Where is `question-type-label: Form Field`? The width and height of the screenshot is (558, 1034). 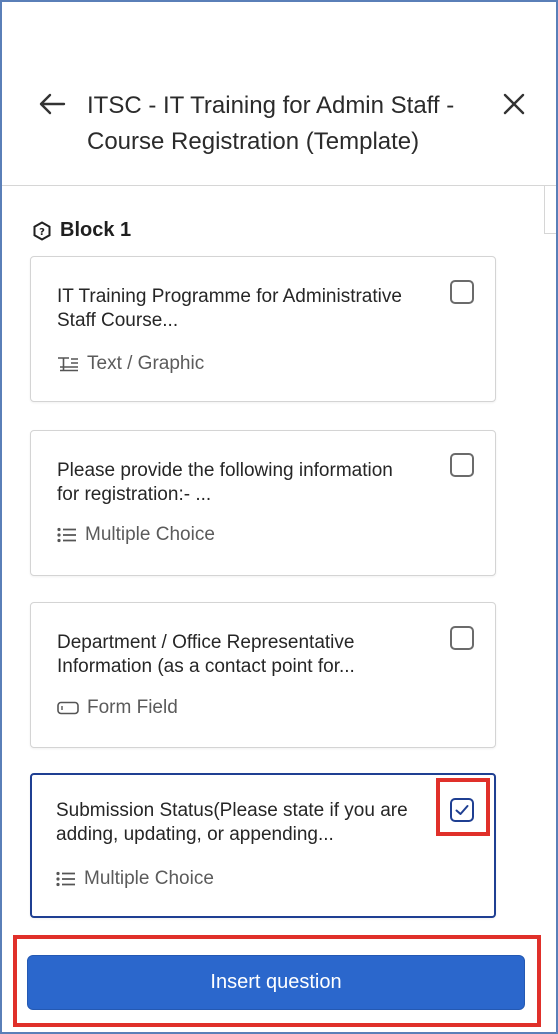
question-type-label: Form Field is located at coordinates (132, 707).